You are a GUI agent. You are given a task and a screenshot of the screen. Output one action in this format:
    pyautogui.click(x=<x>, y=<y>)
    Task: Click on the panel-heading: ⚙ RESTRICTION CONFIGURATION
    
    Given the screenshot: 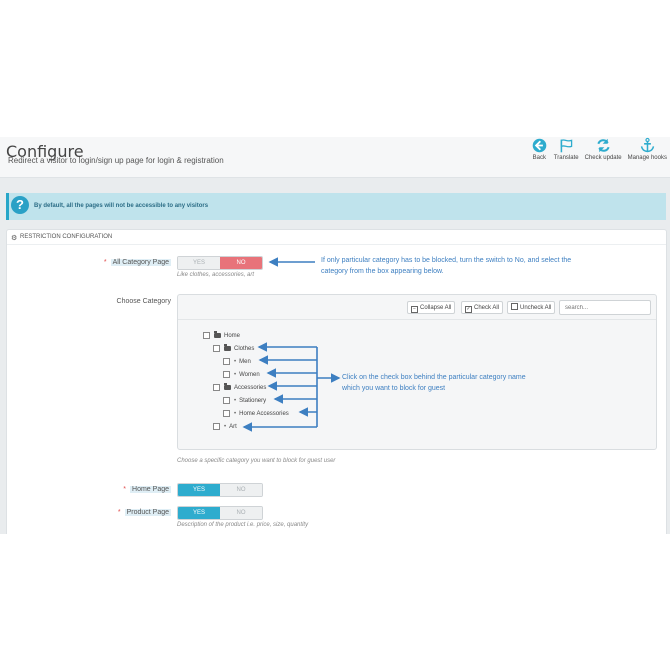 What is the action you would take?
    pyautogui.click(x=336, y=237)
    